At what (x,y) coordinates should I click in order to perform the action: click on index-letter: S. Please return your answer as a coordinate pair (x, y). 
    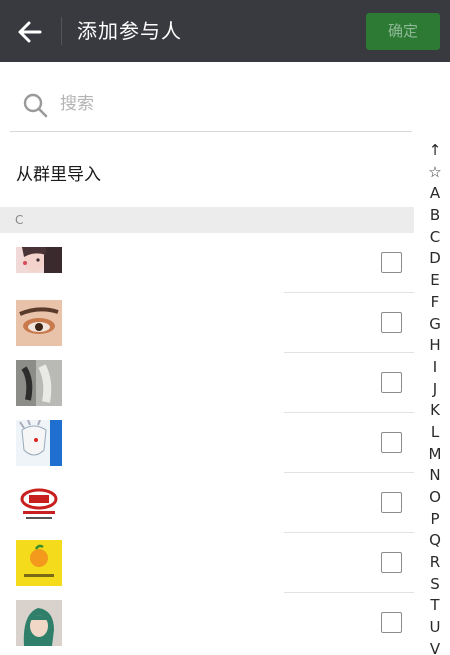
    Looking at the image, I should click on (435, 585).